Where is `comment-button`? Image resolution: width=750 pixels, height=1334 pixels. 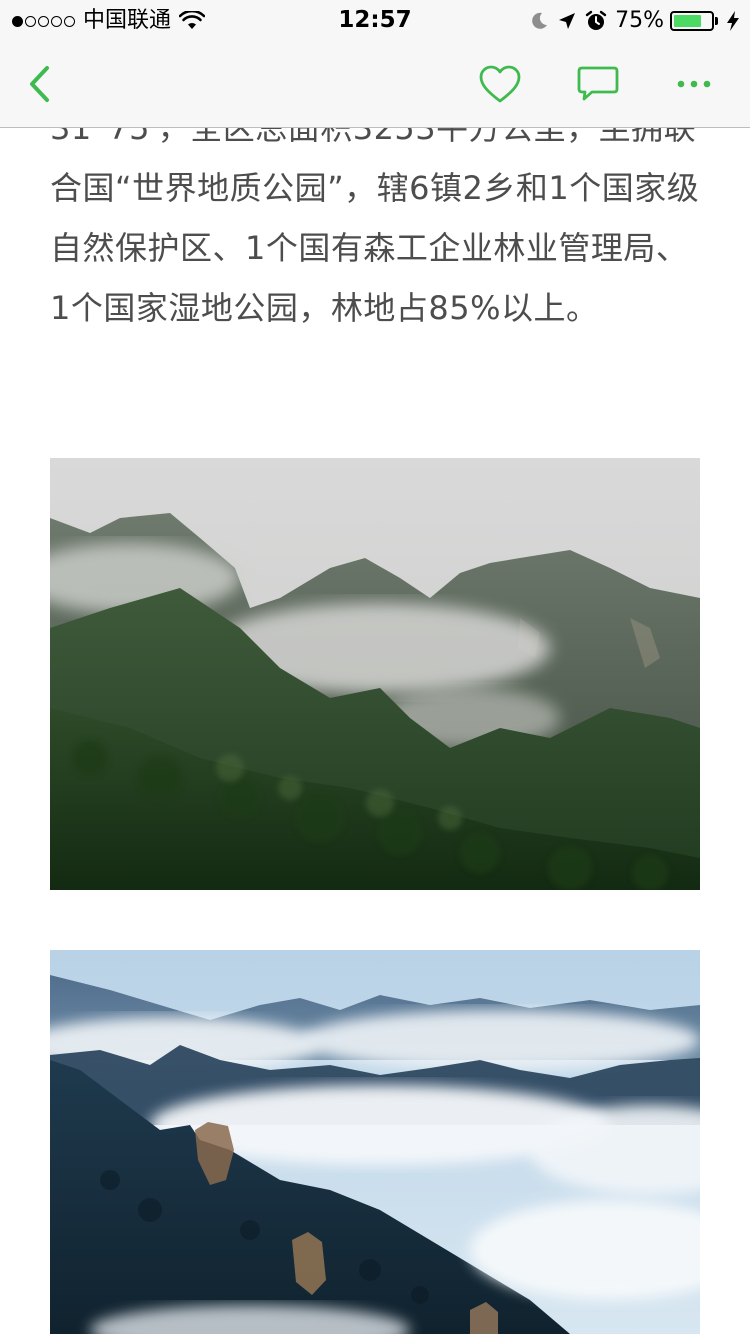 comment-button is located at coordinates (598, 84).